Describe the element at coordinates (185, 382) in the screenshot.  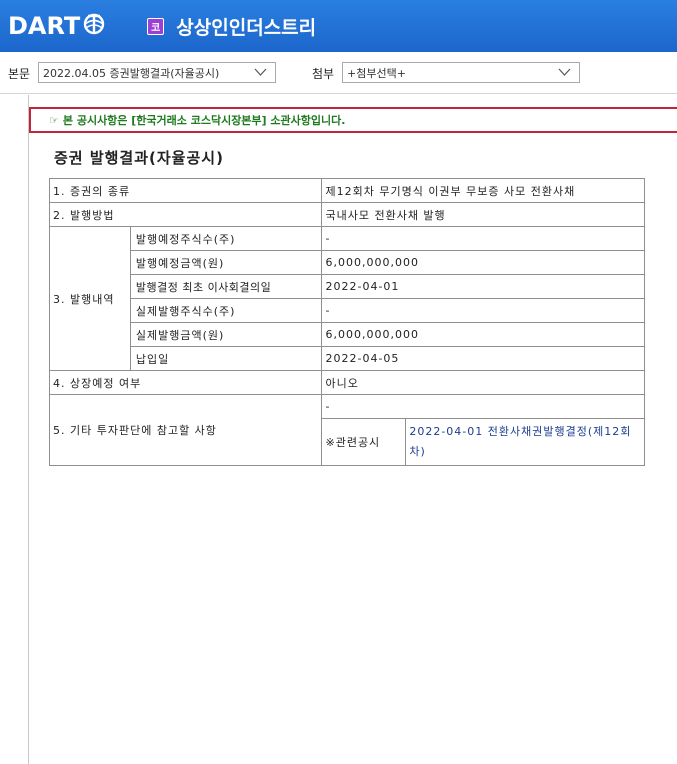
I see `row-label: 4. 상장예정 여부` at that location.